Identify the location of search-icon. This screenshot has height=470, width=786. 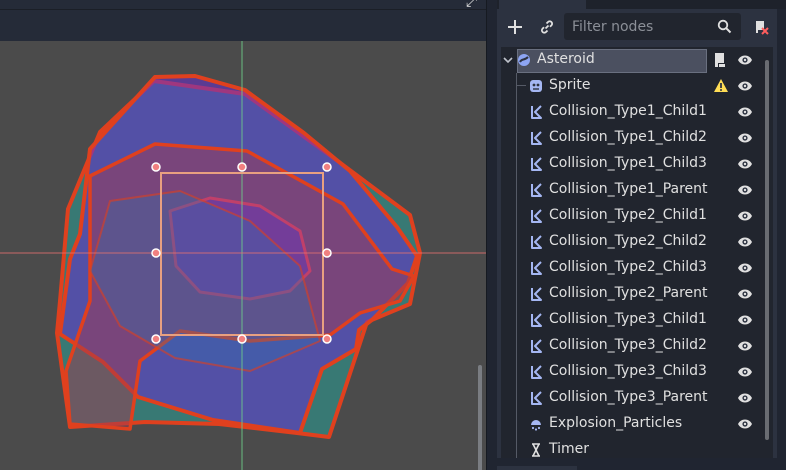
(724, 26).